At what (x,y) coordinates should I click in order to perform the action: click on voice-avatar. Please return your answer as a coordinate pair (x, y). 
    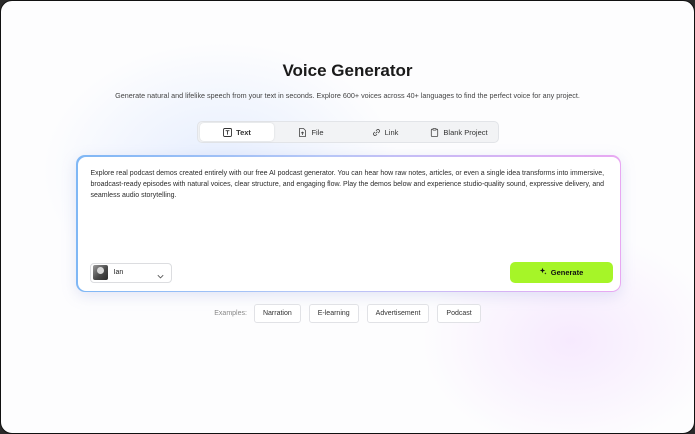
    Looking at the image, I should click on (100, 272).